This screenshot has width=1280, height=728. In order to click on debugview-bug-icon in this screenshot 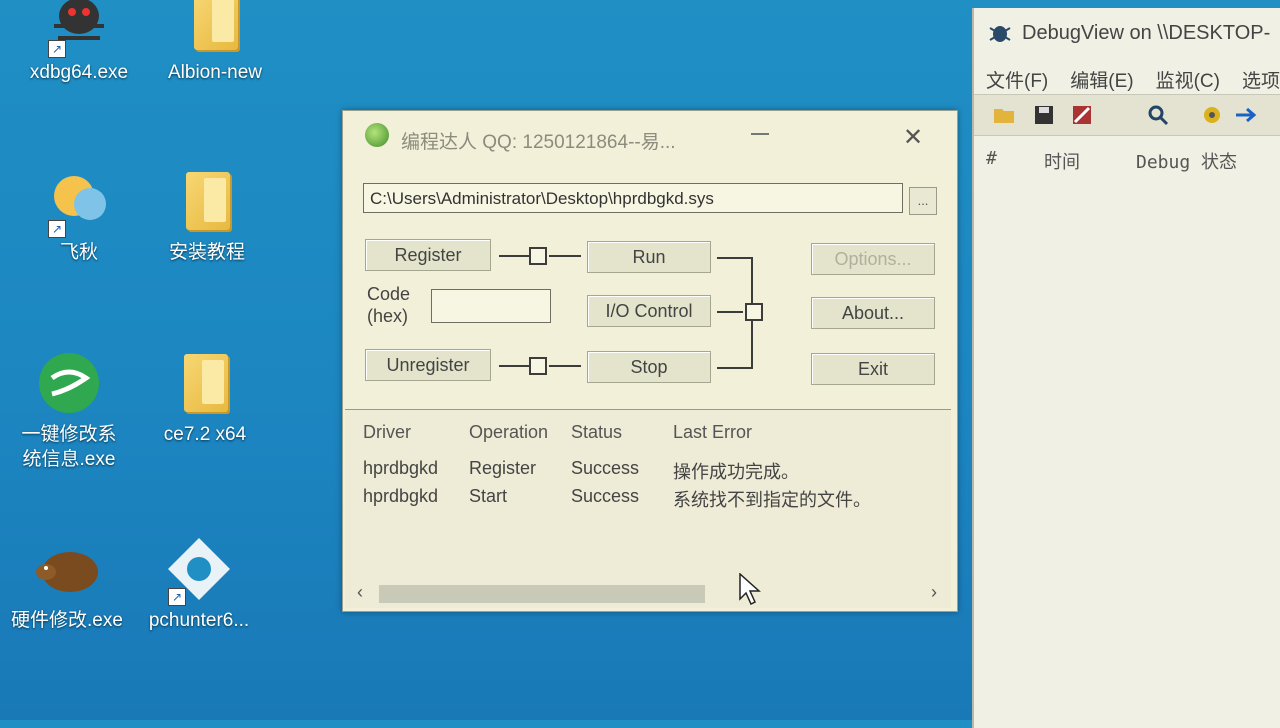, I will do `click(1000, 34)`.